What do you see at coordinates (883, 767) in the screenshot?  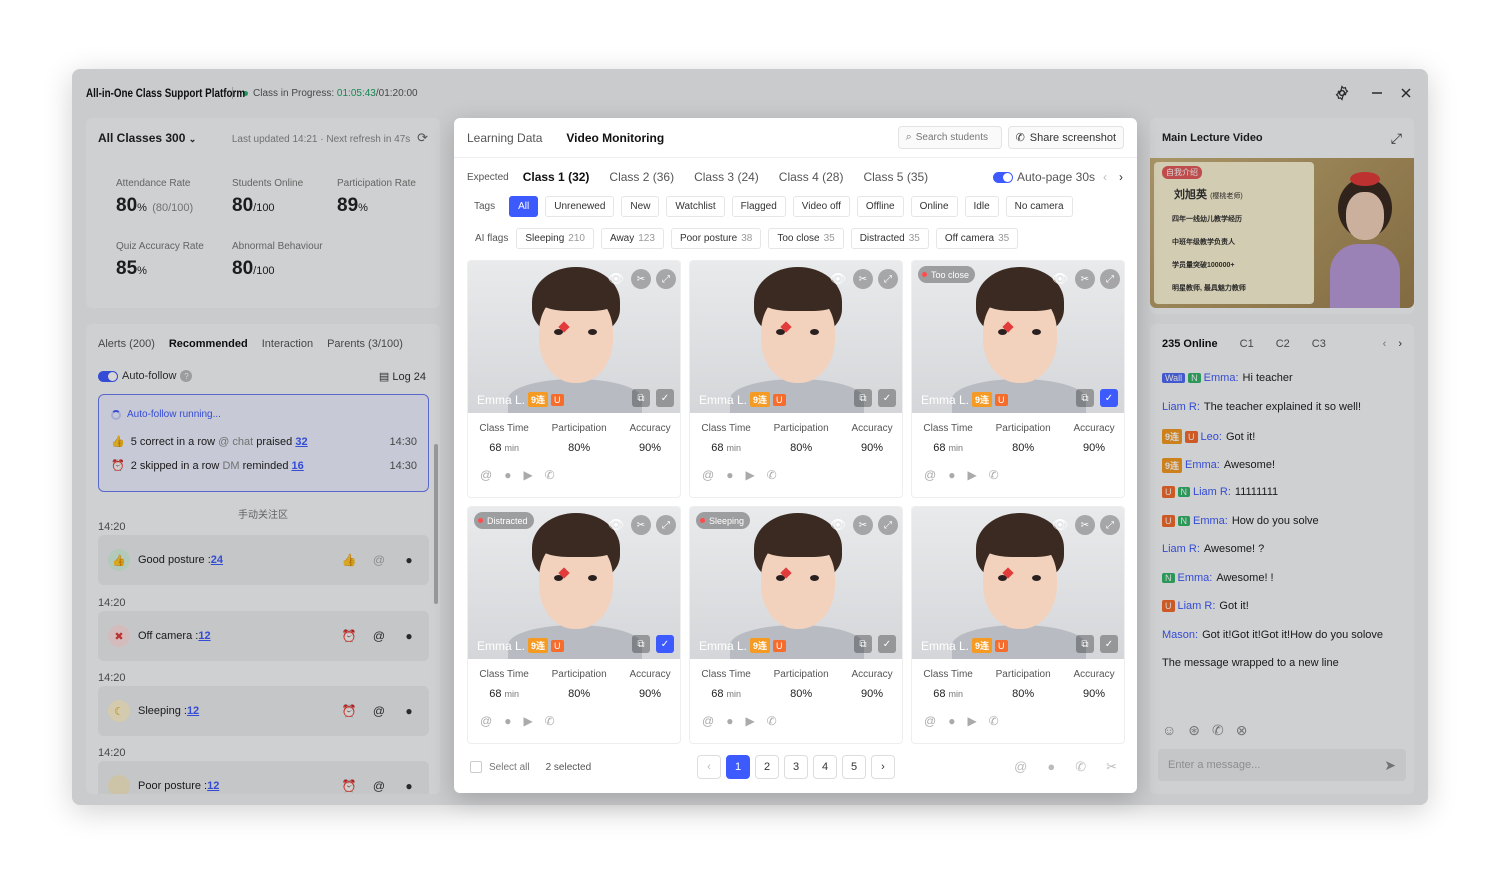 I see `next-page-button: ›` at bounding box center [883, 767].